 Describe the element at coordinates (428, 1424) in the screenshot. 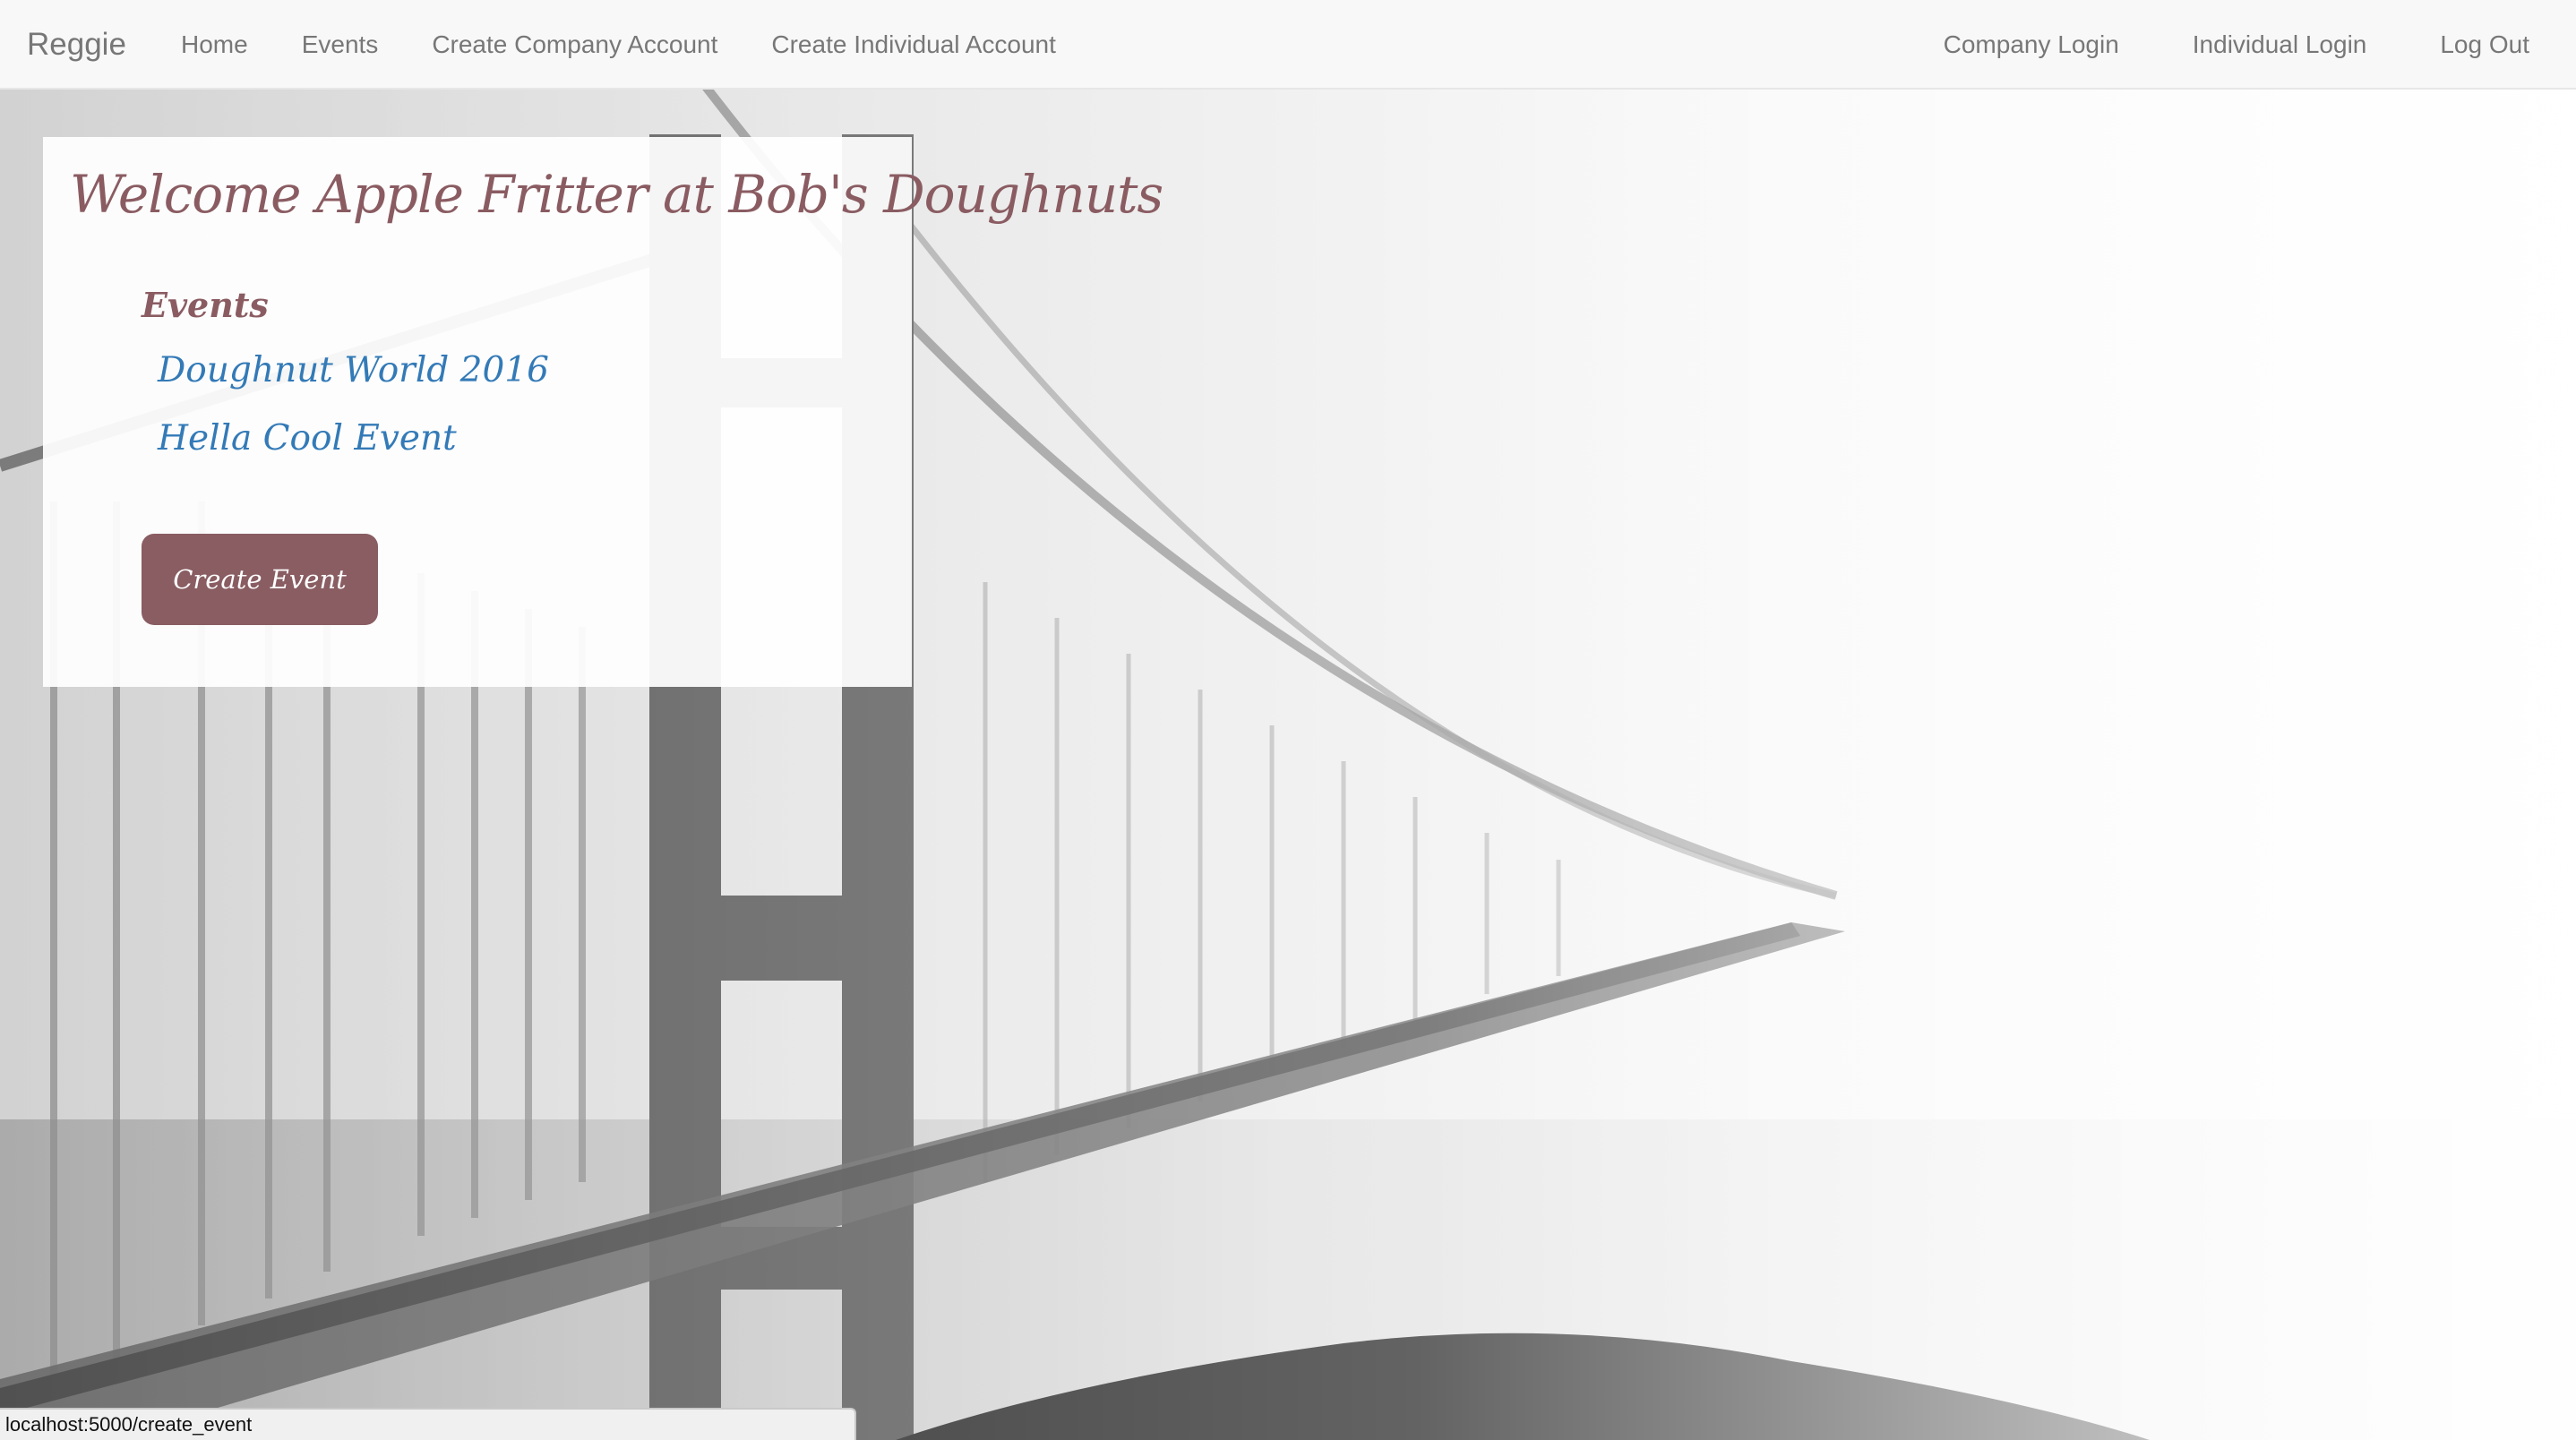

I see `status-bar-url: localhost:5000/create_event` at that location.